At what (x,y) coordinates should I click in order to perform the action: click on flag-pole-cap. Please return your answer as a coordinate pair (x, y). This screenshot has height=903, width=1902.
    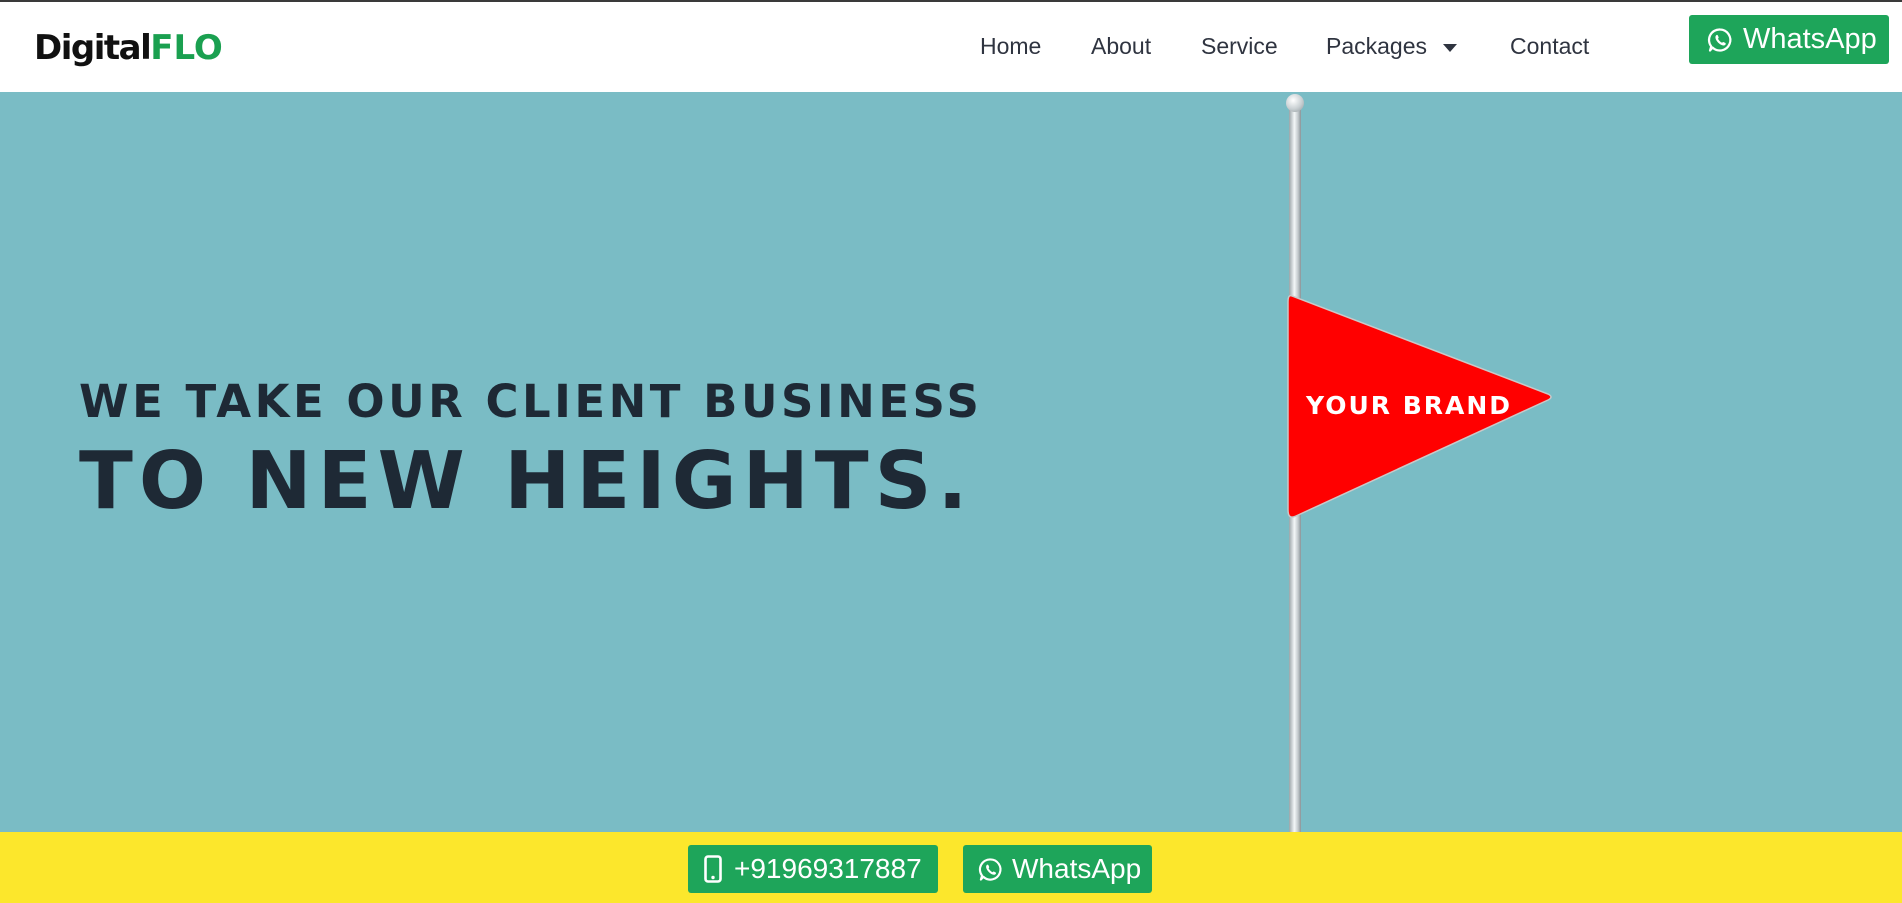
    Looking at the image, I should click on (1295, 103).